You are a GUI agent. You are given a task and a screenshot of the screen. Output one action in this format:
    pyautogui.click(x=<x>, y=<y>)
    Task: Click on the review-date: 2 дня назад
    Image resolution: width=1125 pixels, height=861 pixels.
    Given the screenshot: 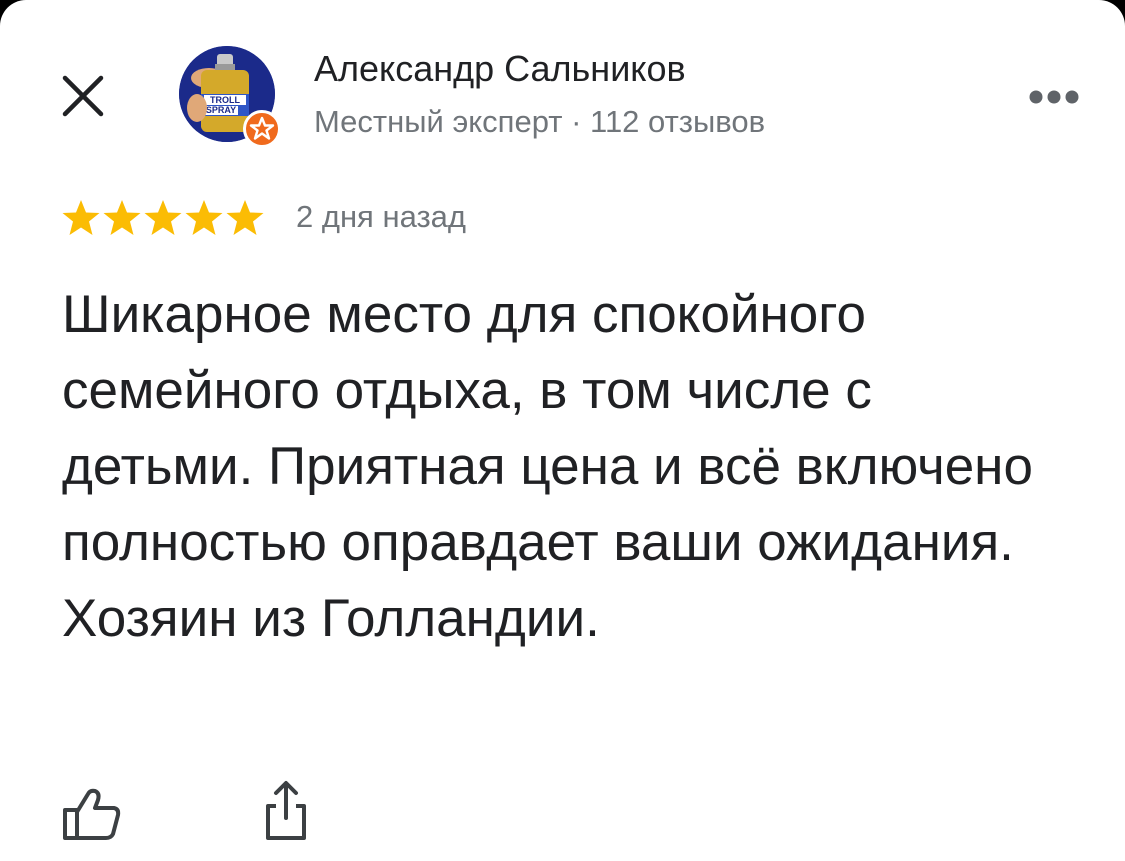 What is the action you would take?
    pyautogui.click(x=381, y=216)
    